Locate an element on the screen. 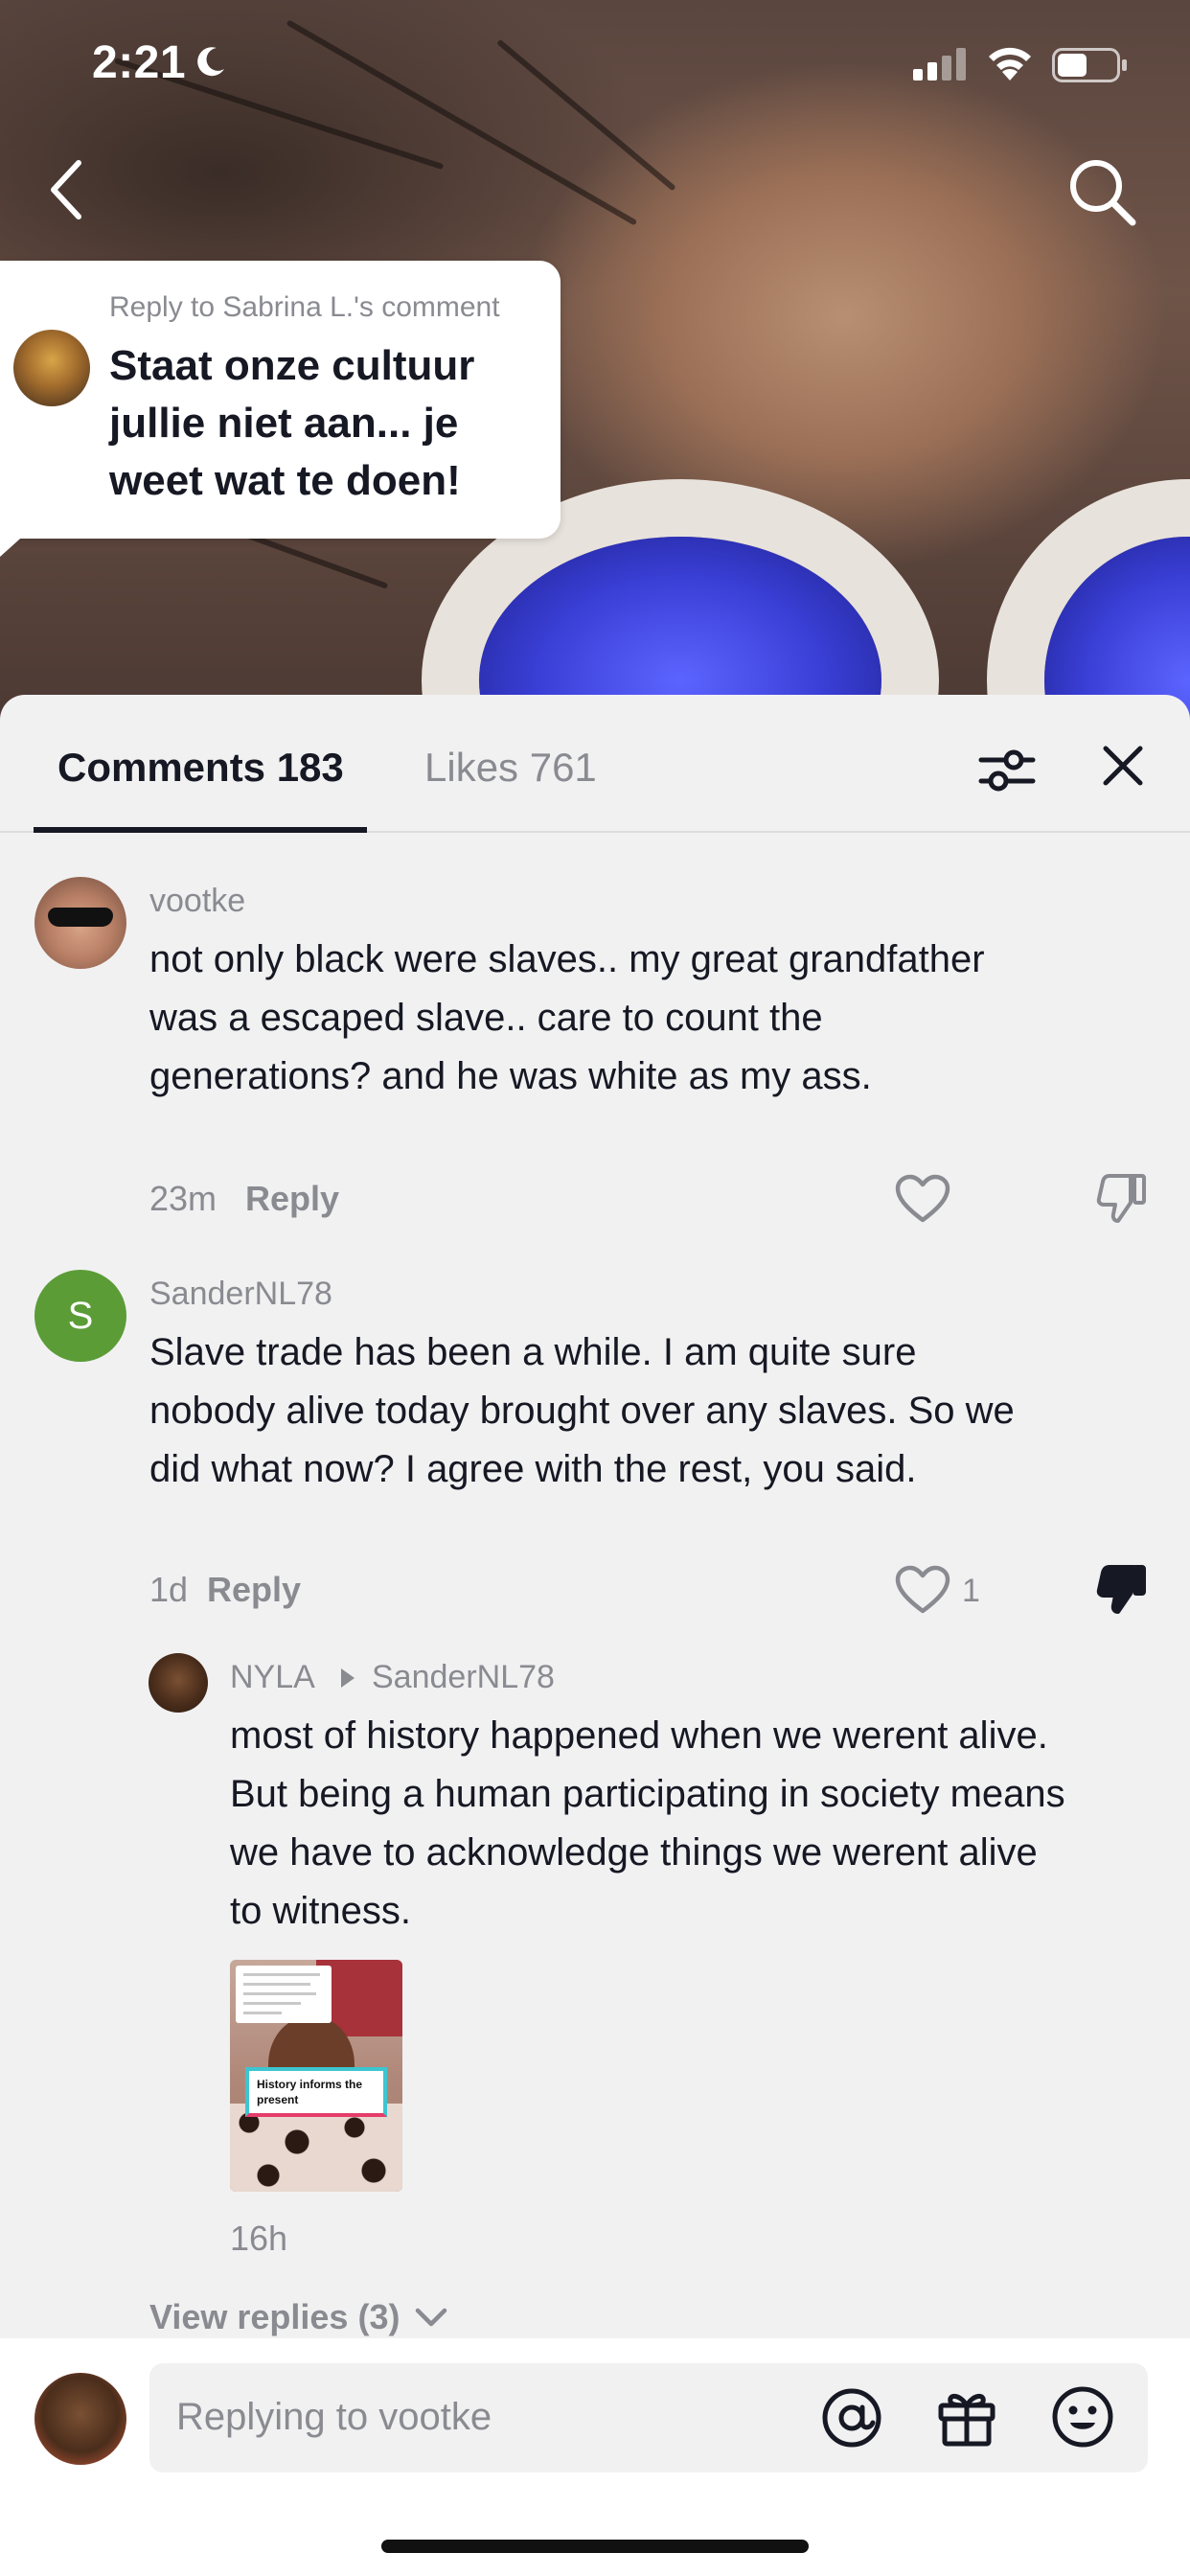 Image resolution: width=1190 pixels, height=2576 pixels. comment-input-bar: Replying to vootke is located at coordinates (595, 2457).